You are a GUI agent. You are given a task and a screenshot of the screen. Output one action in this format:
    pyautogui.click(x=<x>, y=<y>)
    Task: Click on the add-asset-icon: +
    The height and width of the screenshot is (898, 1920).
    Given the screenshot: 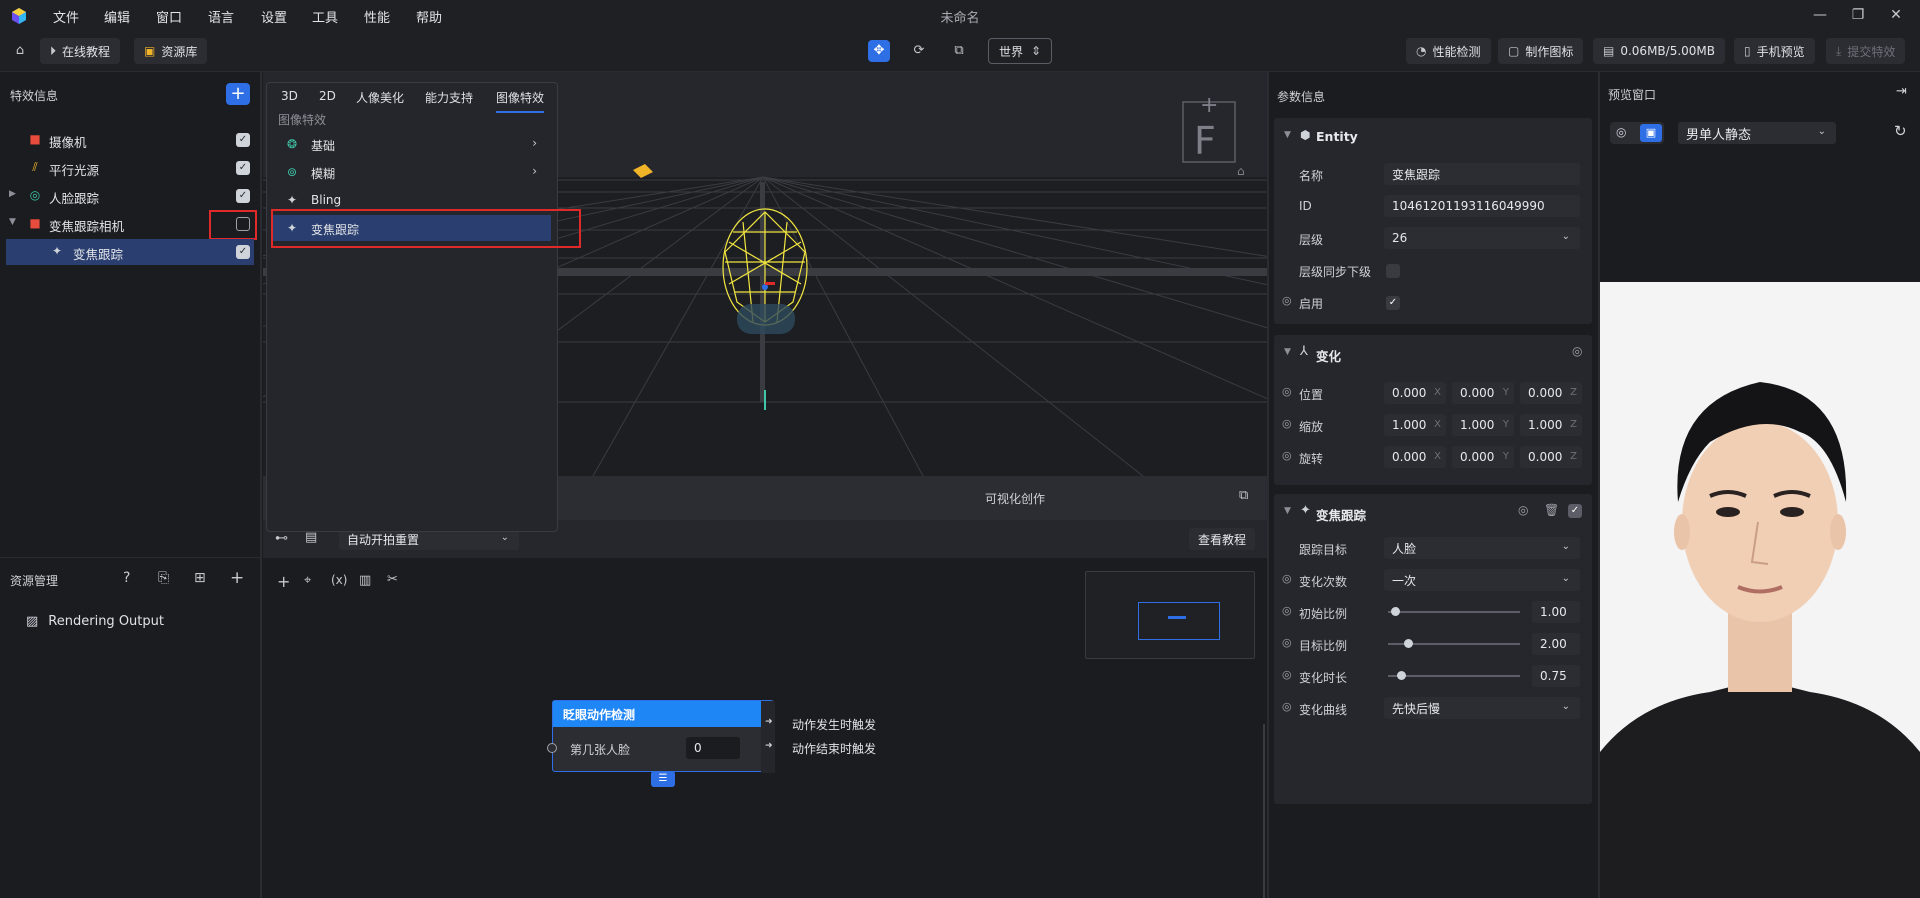 What is the action you would take?
    pyautogui.click(x=237, y=578)
    